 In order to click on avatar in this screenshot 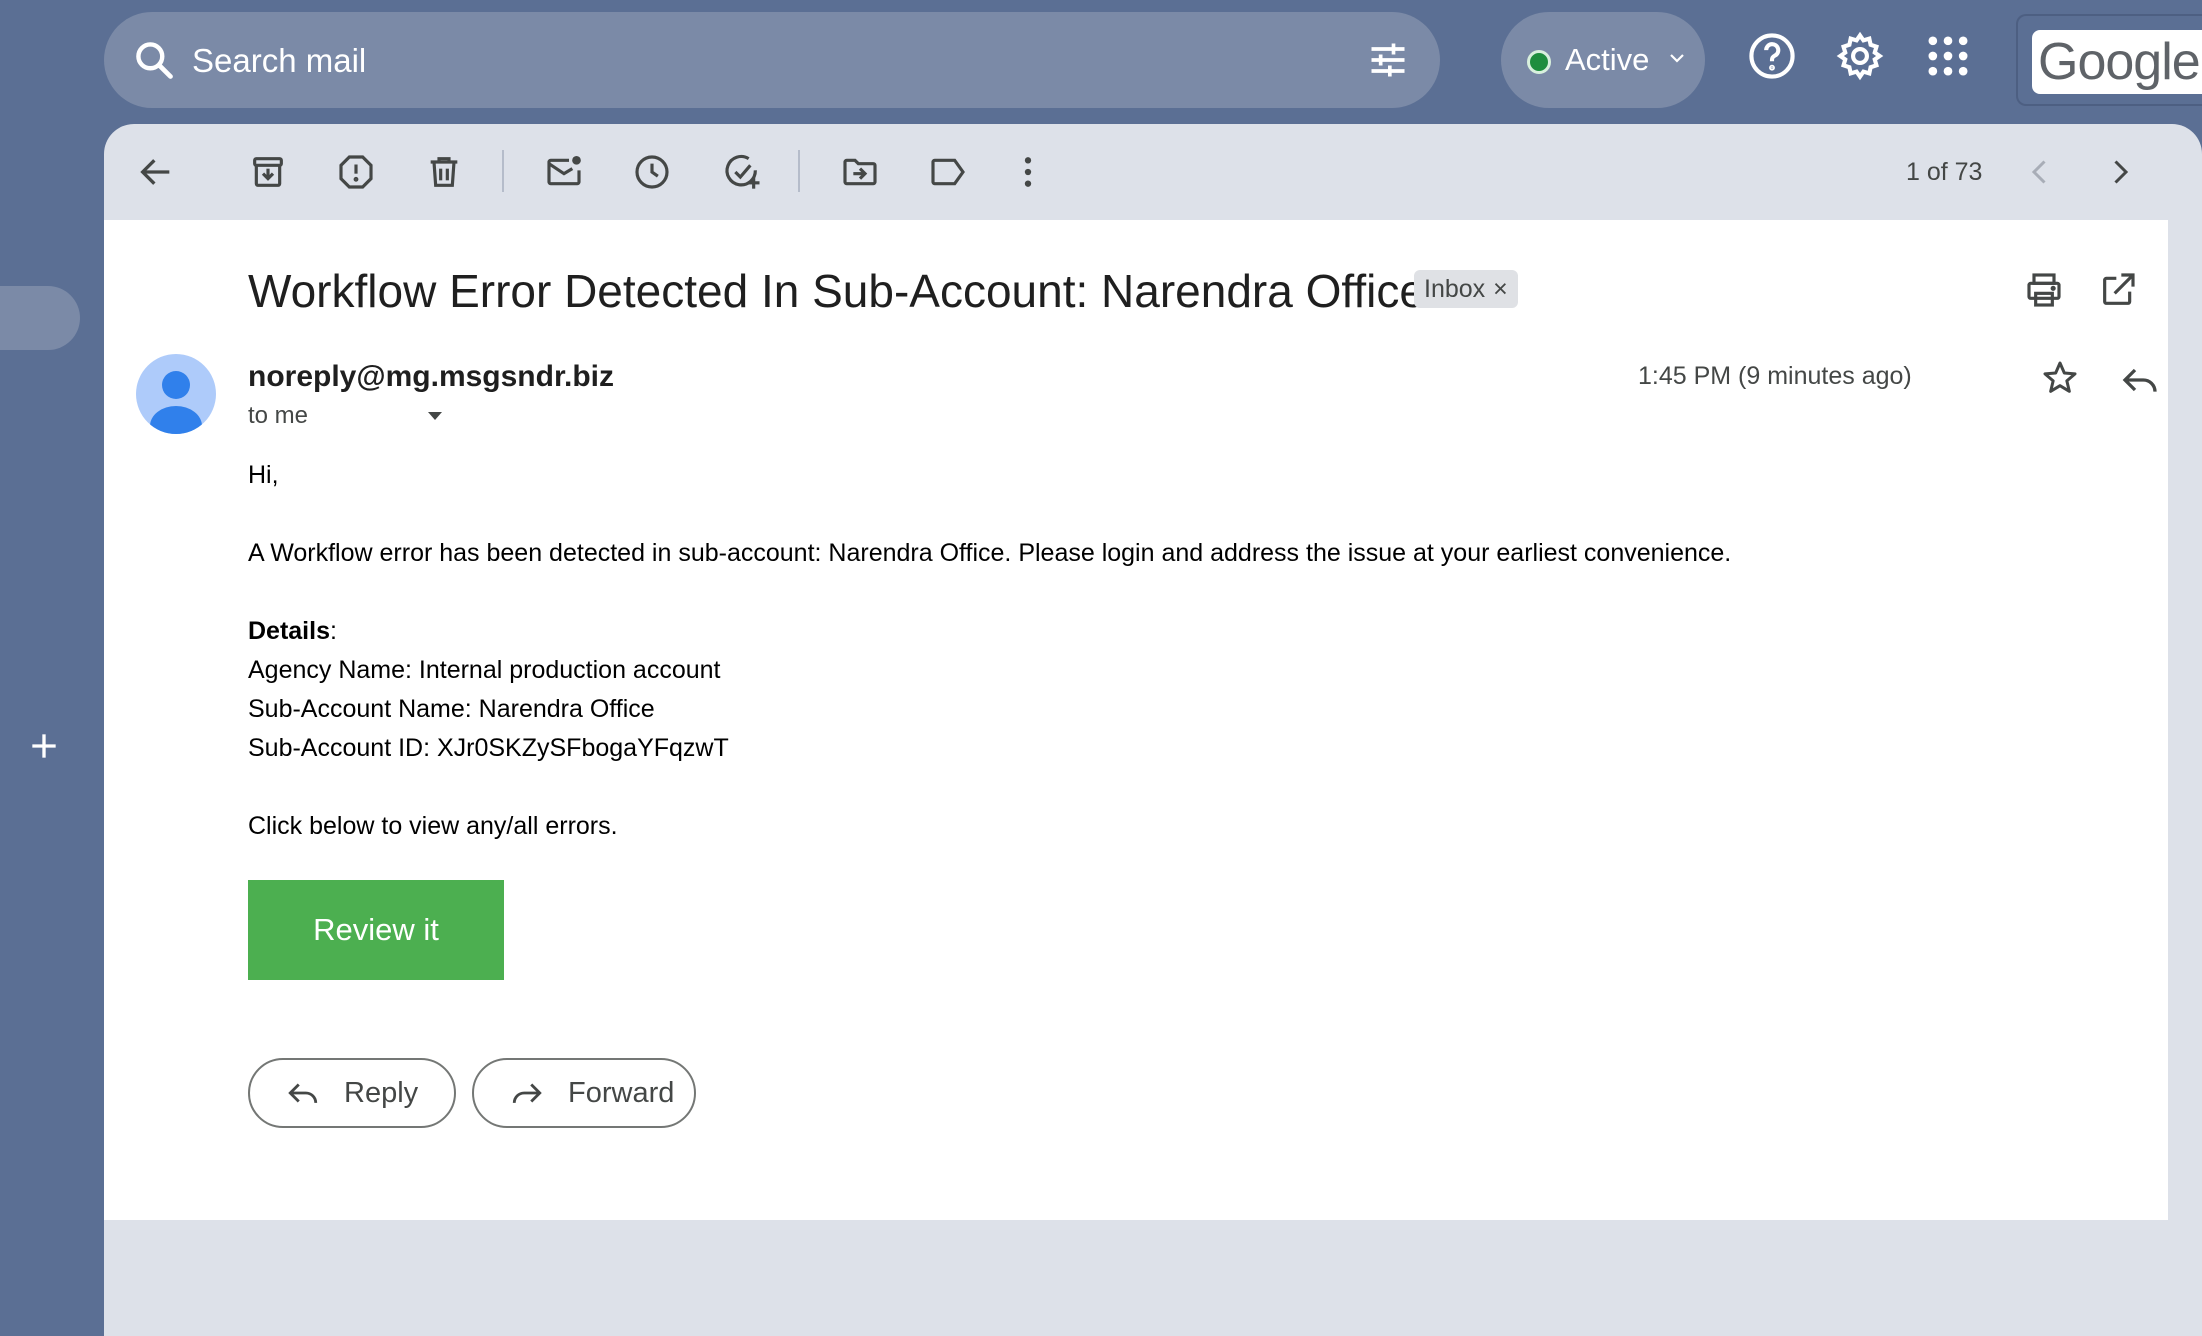, I will do `click(176, 394)`.